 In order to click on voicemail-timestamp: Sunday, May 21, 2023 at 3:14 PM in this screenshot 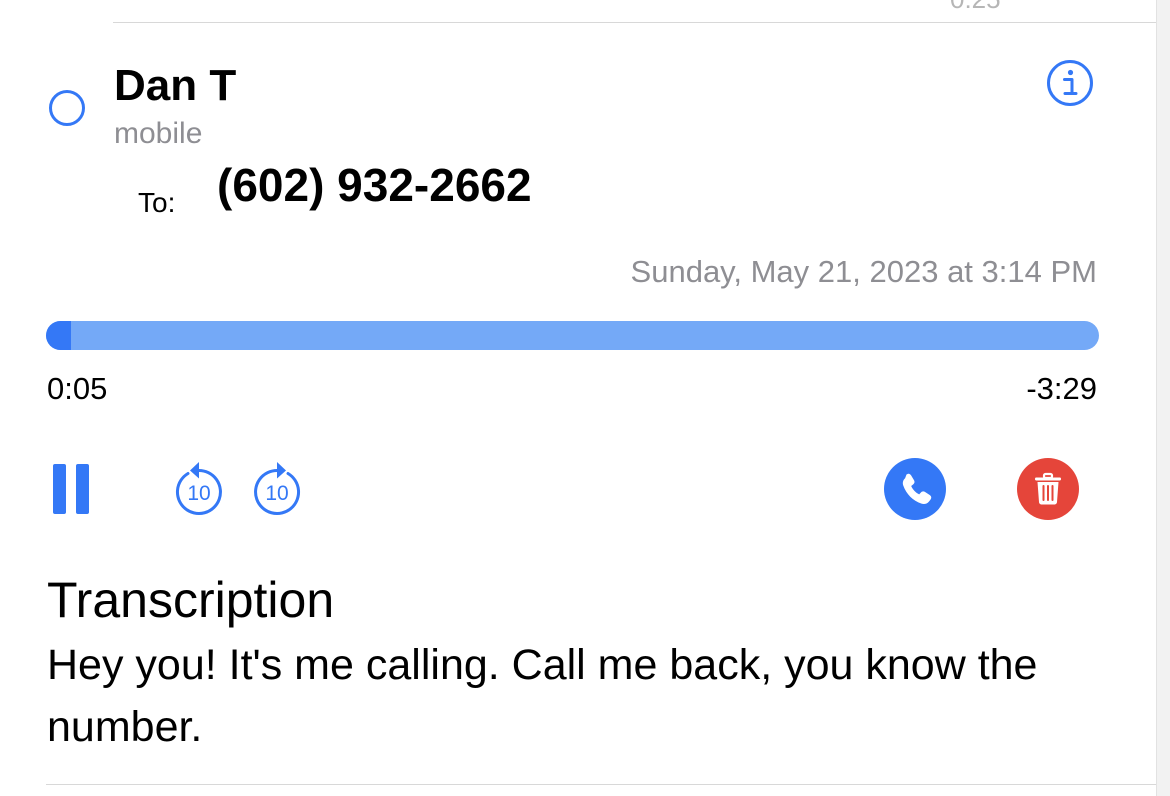, I will do `click(863, 271)`.